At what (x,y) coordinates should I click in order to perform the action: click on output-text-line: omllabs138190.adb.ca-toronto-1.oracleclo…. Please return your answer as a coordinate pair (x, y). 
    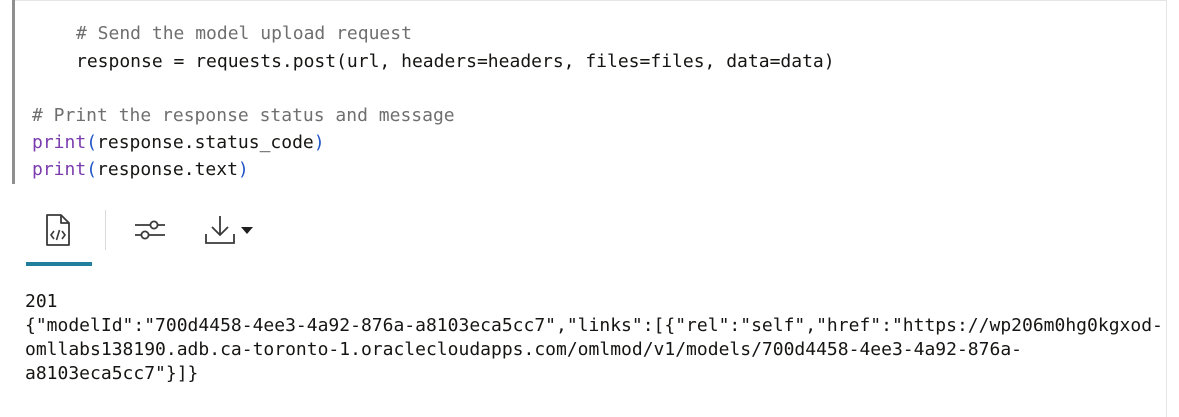
    Looking at the image, I should click on (523, 349).